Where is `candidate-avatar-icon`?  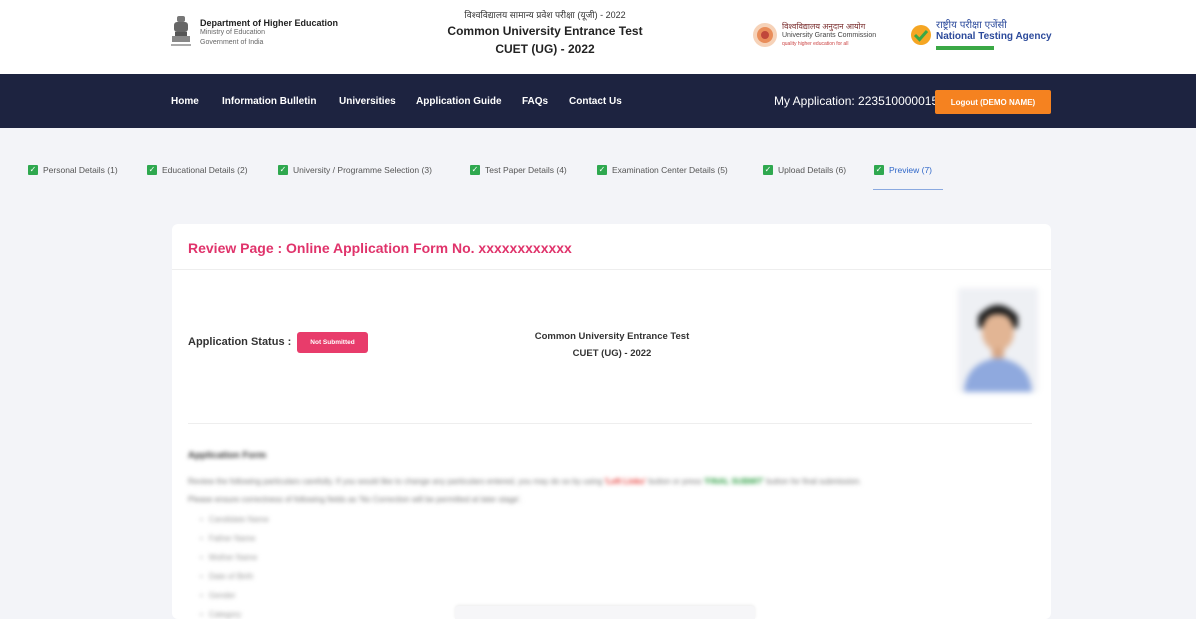 candidate-avatar-icon is located at coordinates (998, 340).